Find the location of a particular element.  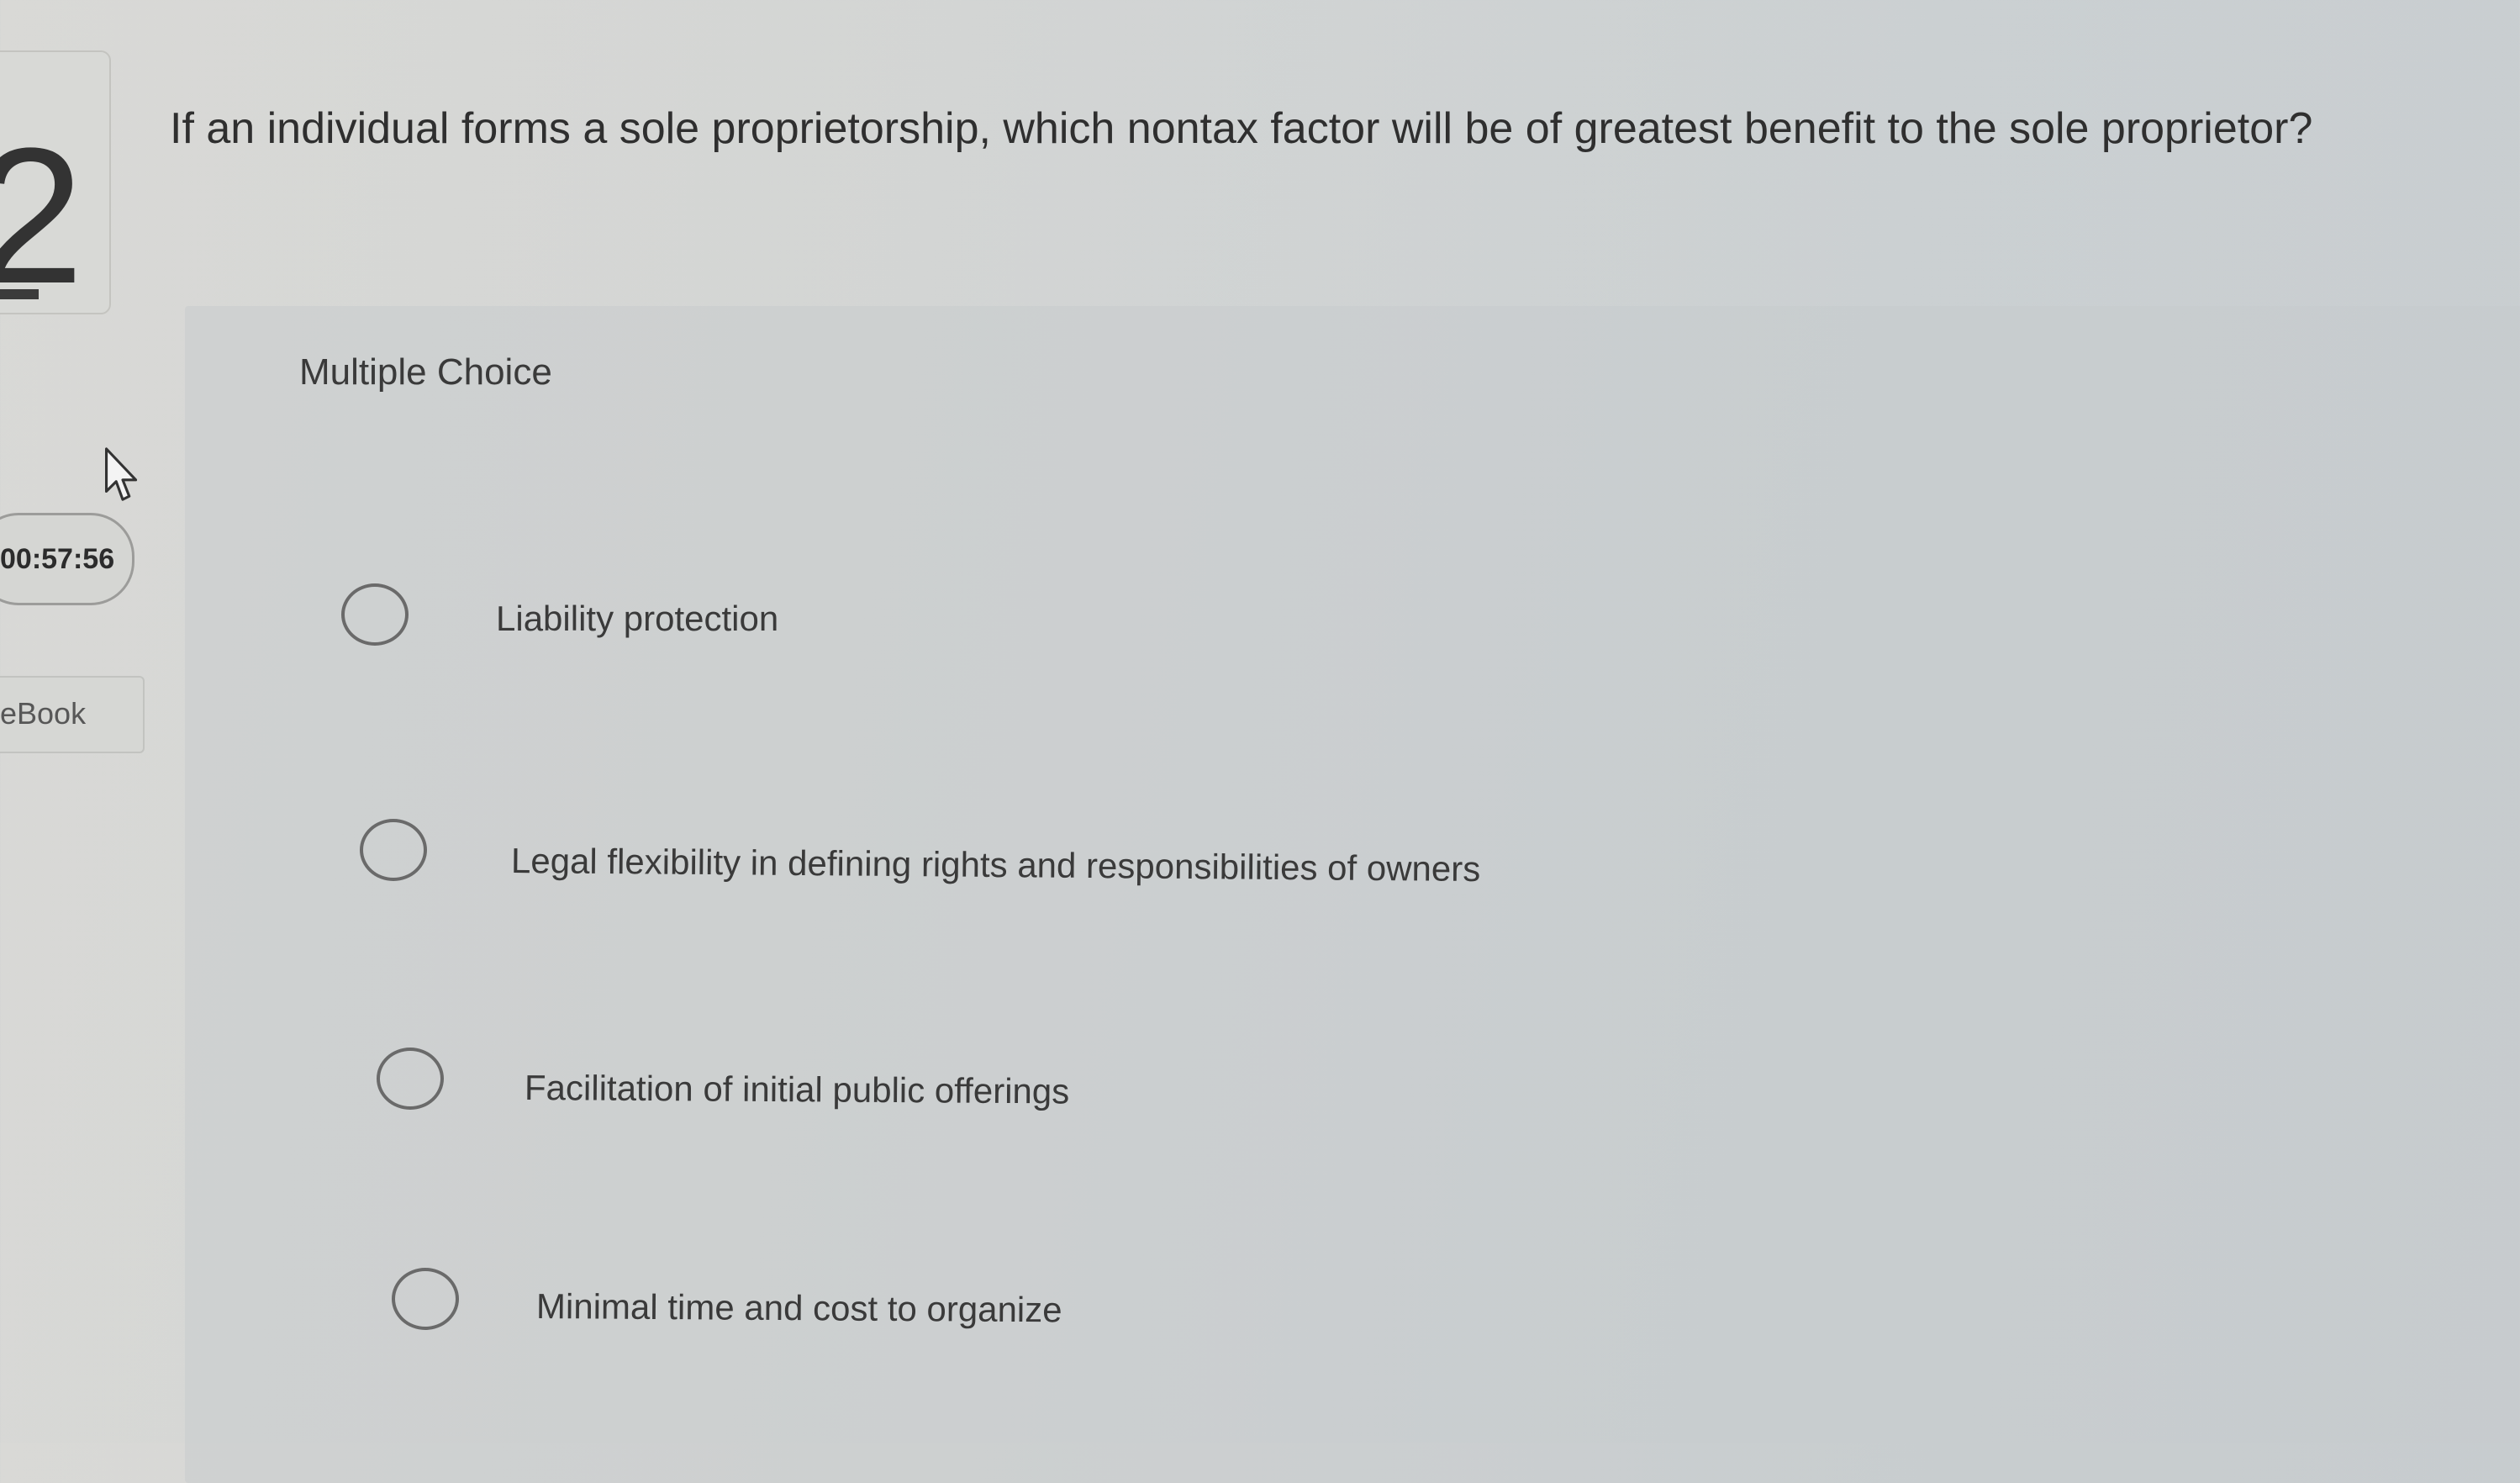

question-number: 2 is located at coordinates (42, 216).